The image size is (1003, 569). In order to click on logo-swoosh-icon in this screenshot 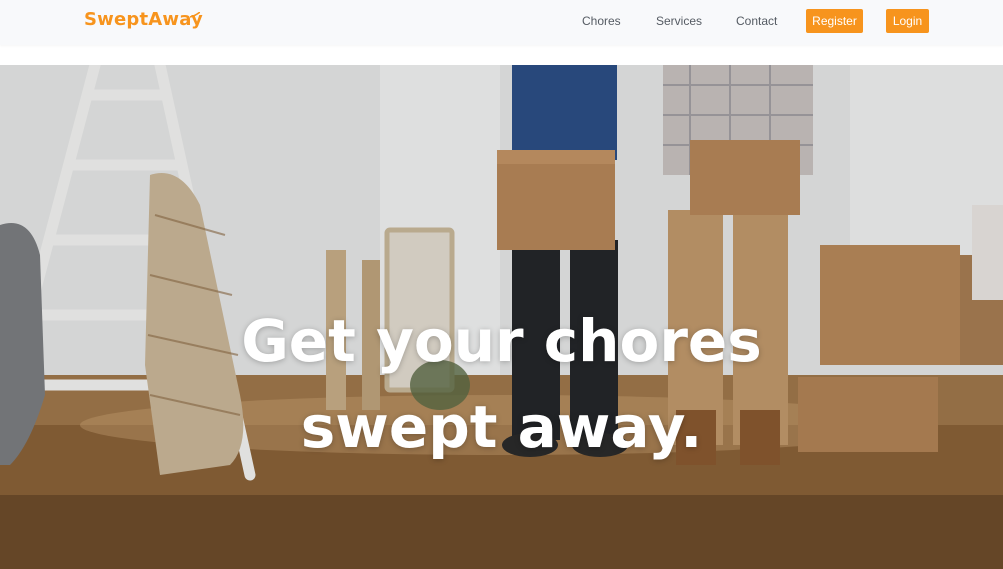, I will do `click(195, 15)`.